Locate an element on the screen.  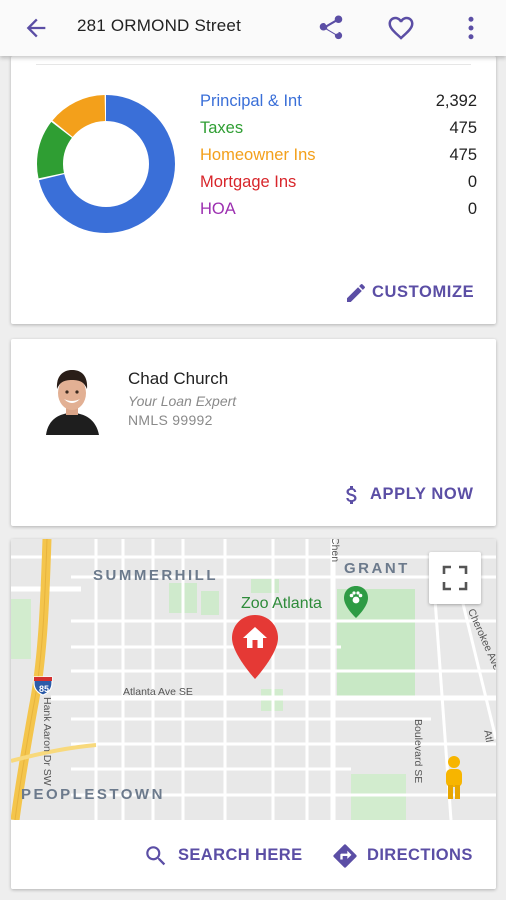
app-bar: 281 ORMOND Street is located at coordinates (253, 28).